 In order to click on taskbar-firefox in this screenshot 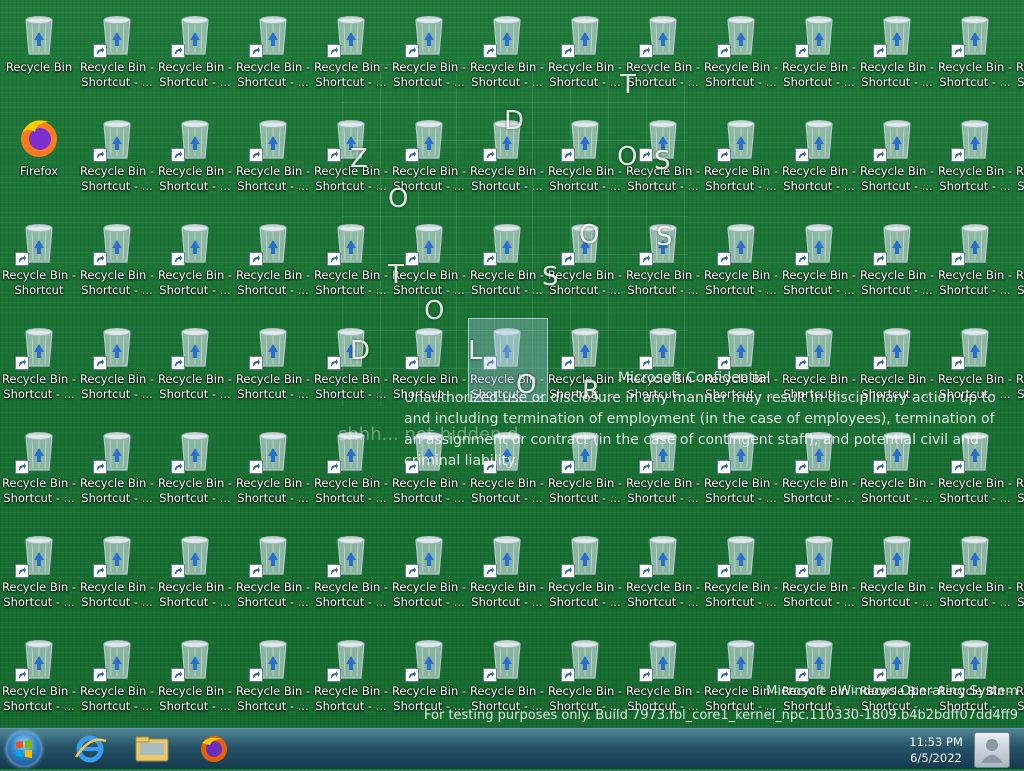, I will do `click(214, 749)`.